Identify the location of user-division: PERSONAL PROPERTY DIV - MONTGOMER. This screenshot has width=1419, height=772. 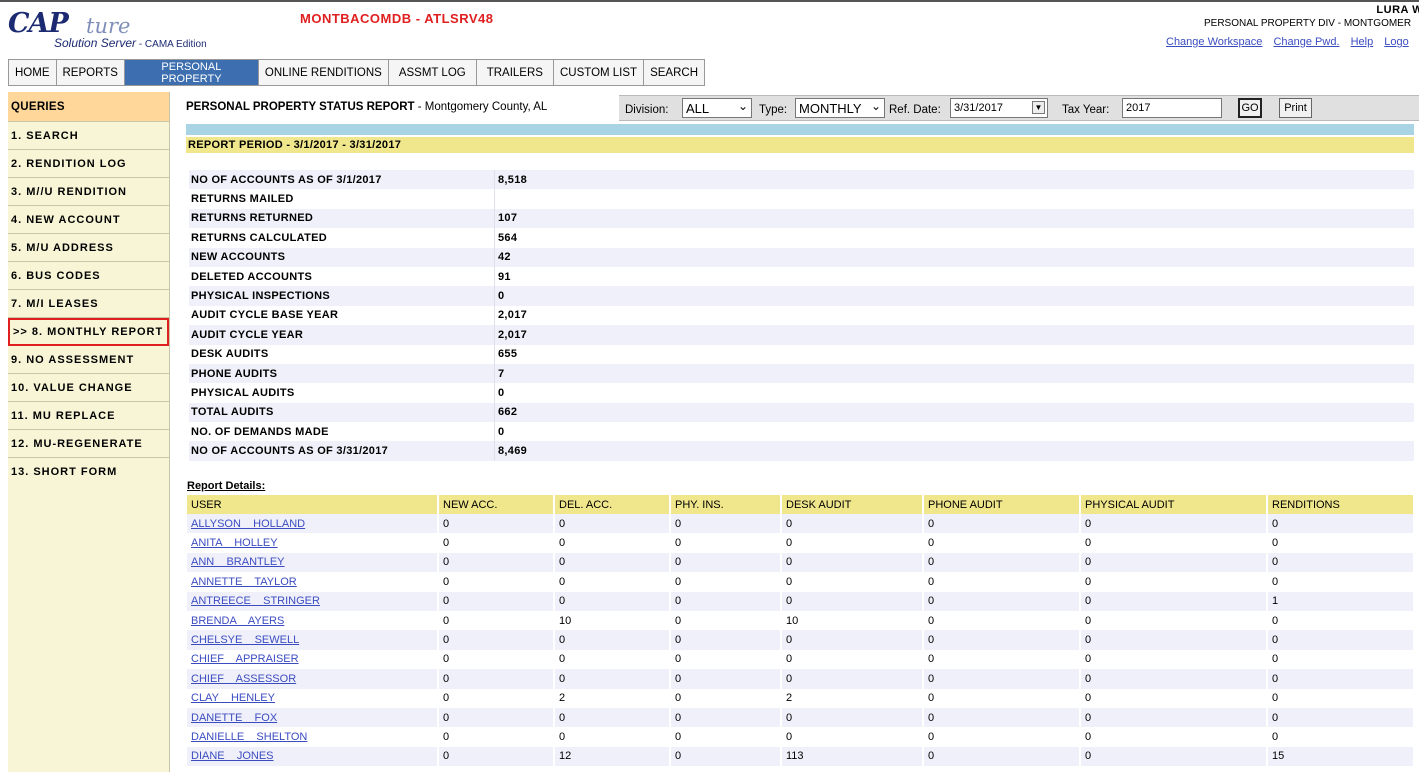
(1308, 23).